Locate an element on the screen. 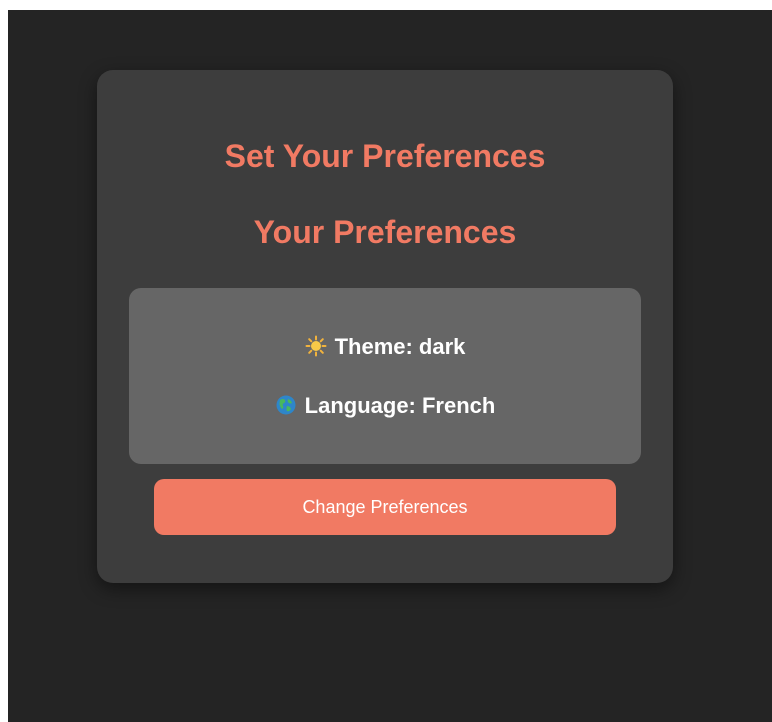 Image resolution: width=772 pixels, height=722 pixels. theme-preference: Theme: dark is located at coordinates (385, 347).